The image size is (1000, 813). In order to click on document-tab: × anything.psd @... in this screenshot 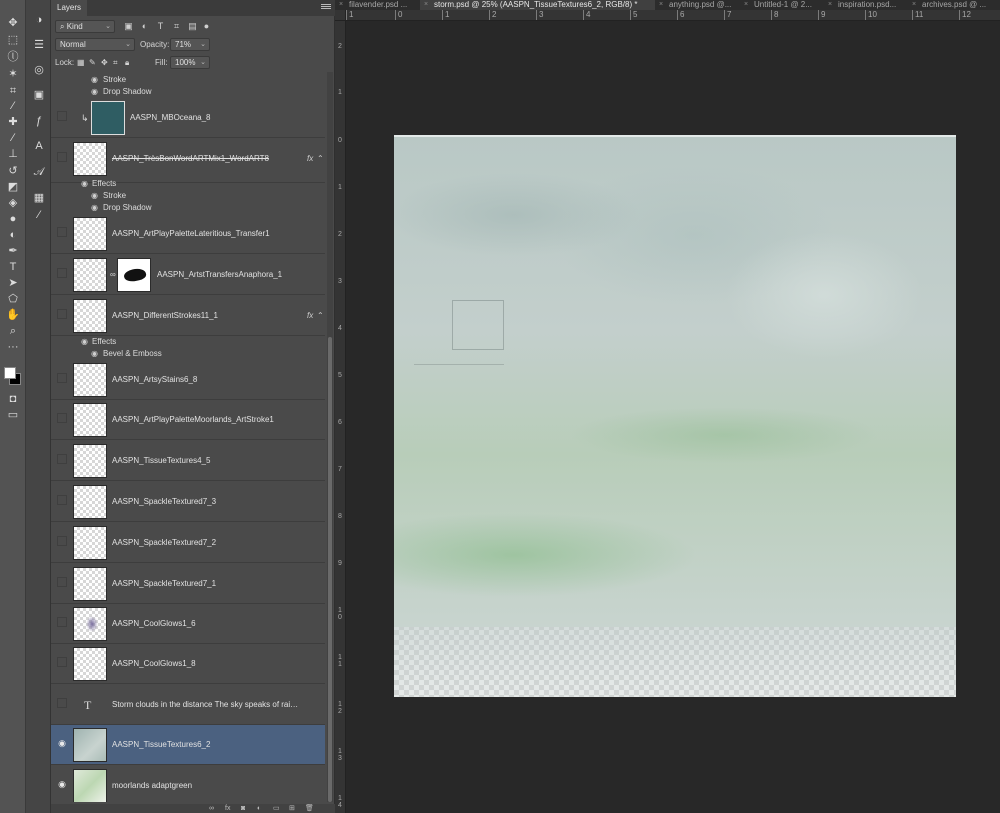, I will do `click(697, 5)`.